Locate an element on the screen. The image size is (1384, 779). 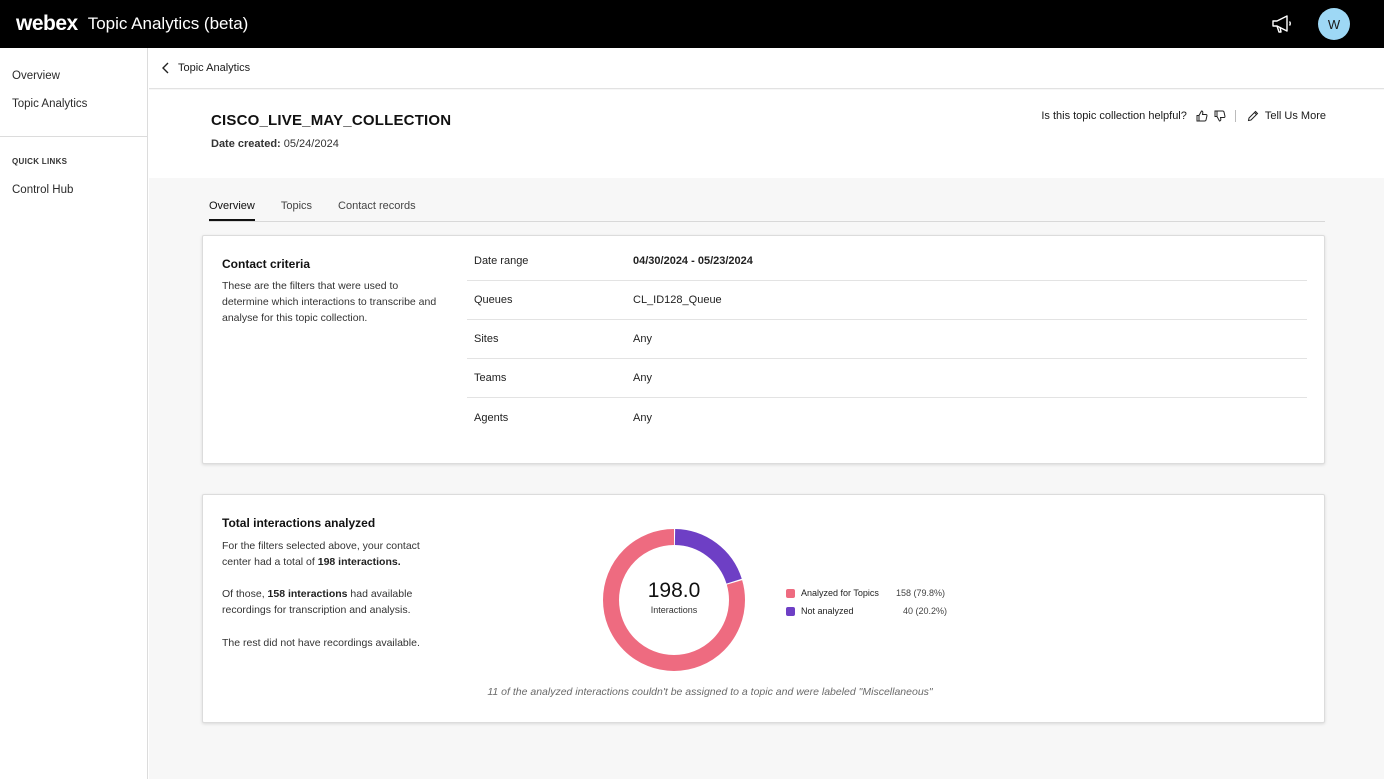
table-row: Teams Any is located at coordinates (887, 378).